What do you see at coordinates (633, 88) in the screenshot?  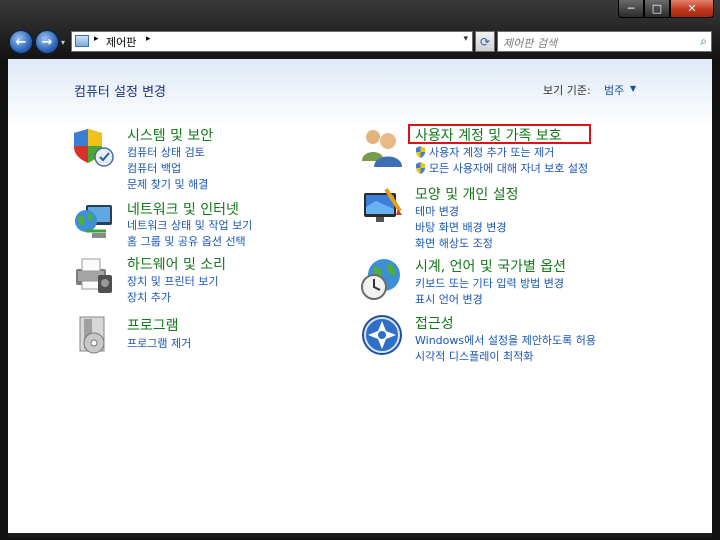 I see `view-by-arrow-icon: ▼` at bounding box center [633, 88].